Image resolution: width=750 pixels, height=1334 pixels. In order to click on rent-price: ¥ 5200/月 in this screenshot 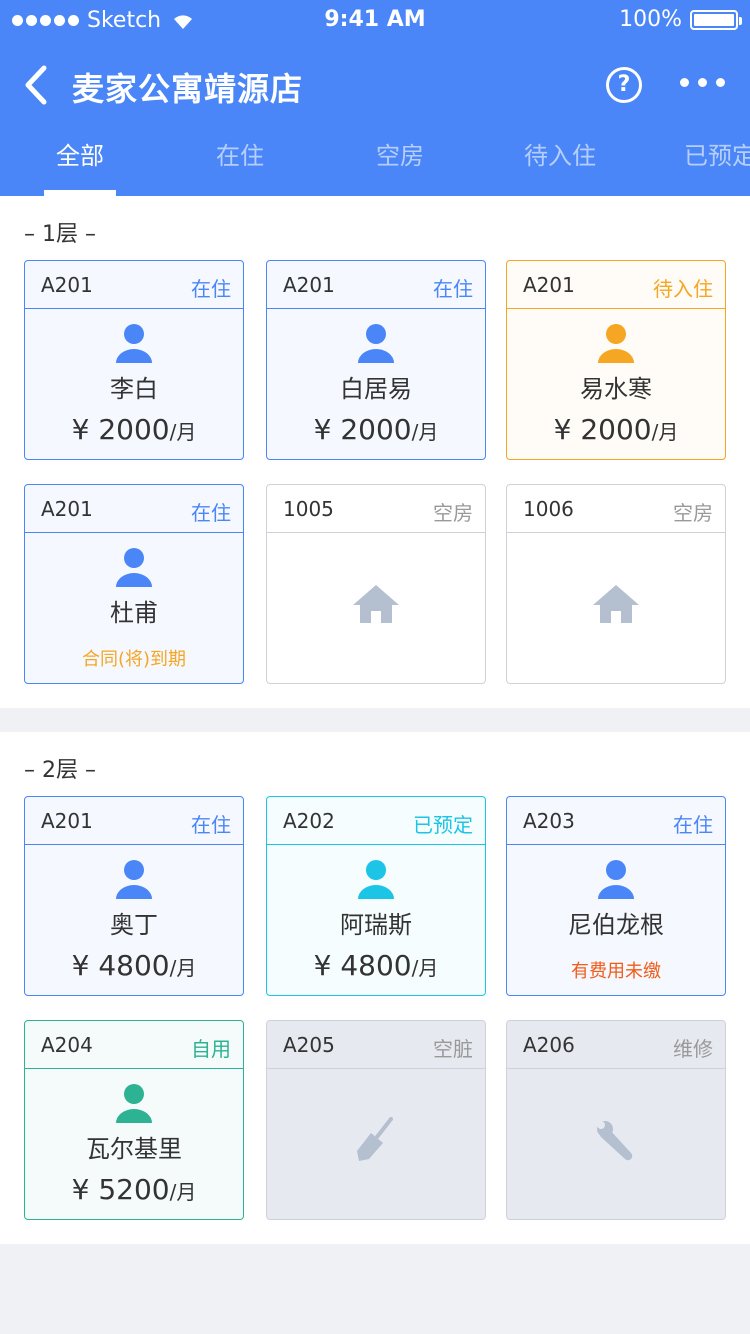, I will do `click(134, 1189)`.